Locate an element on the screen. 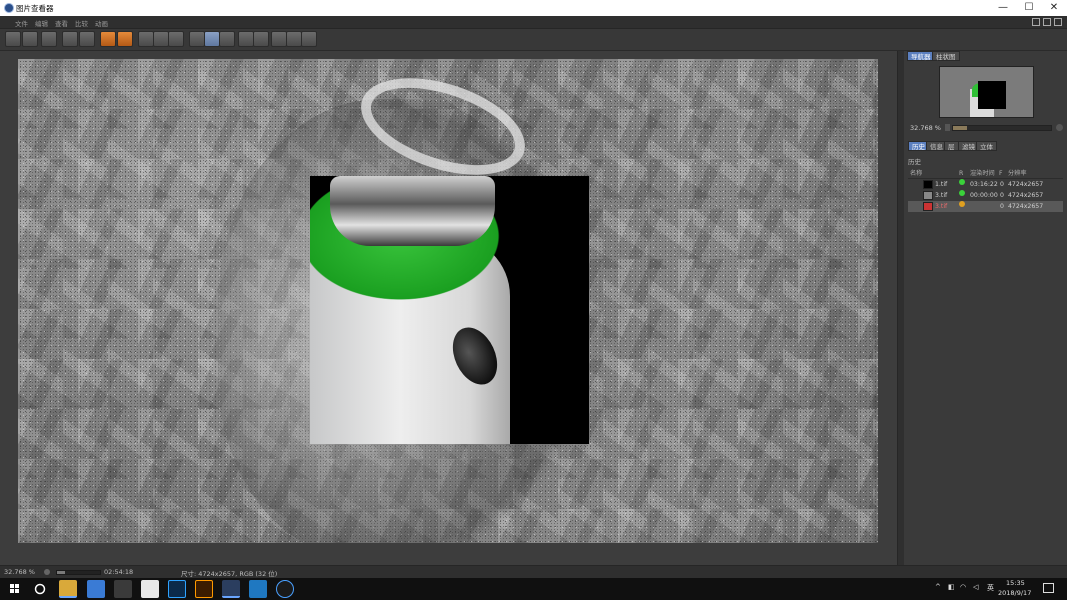  search-icon is located at coordinates (176, 39).